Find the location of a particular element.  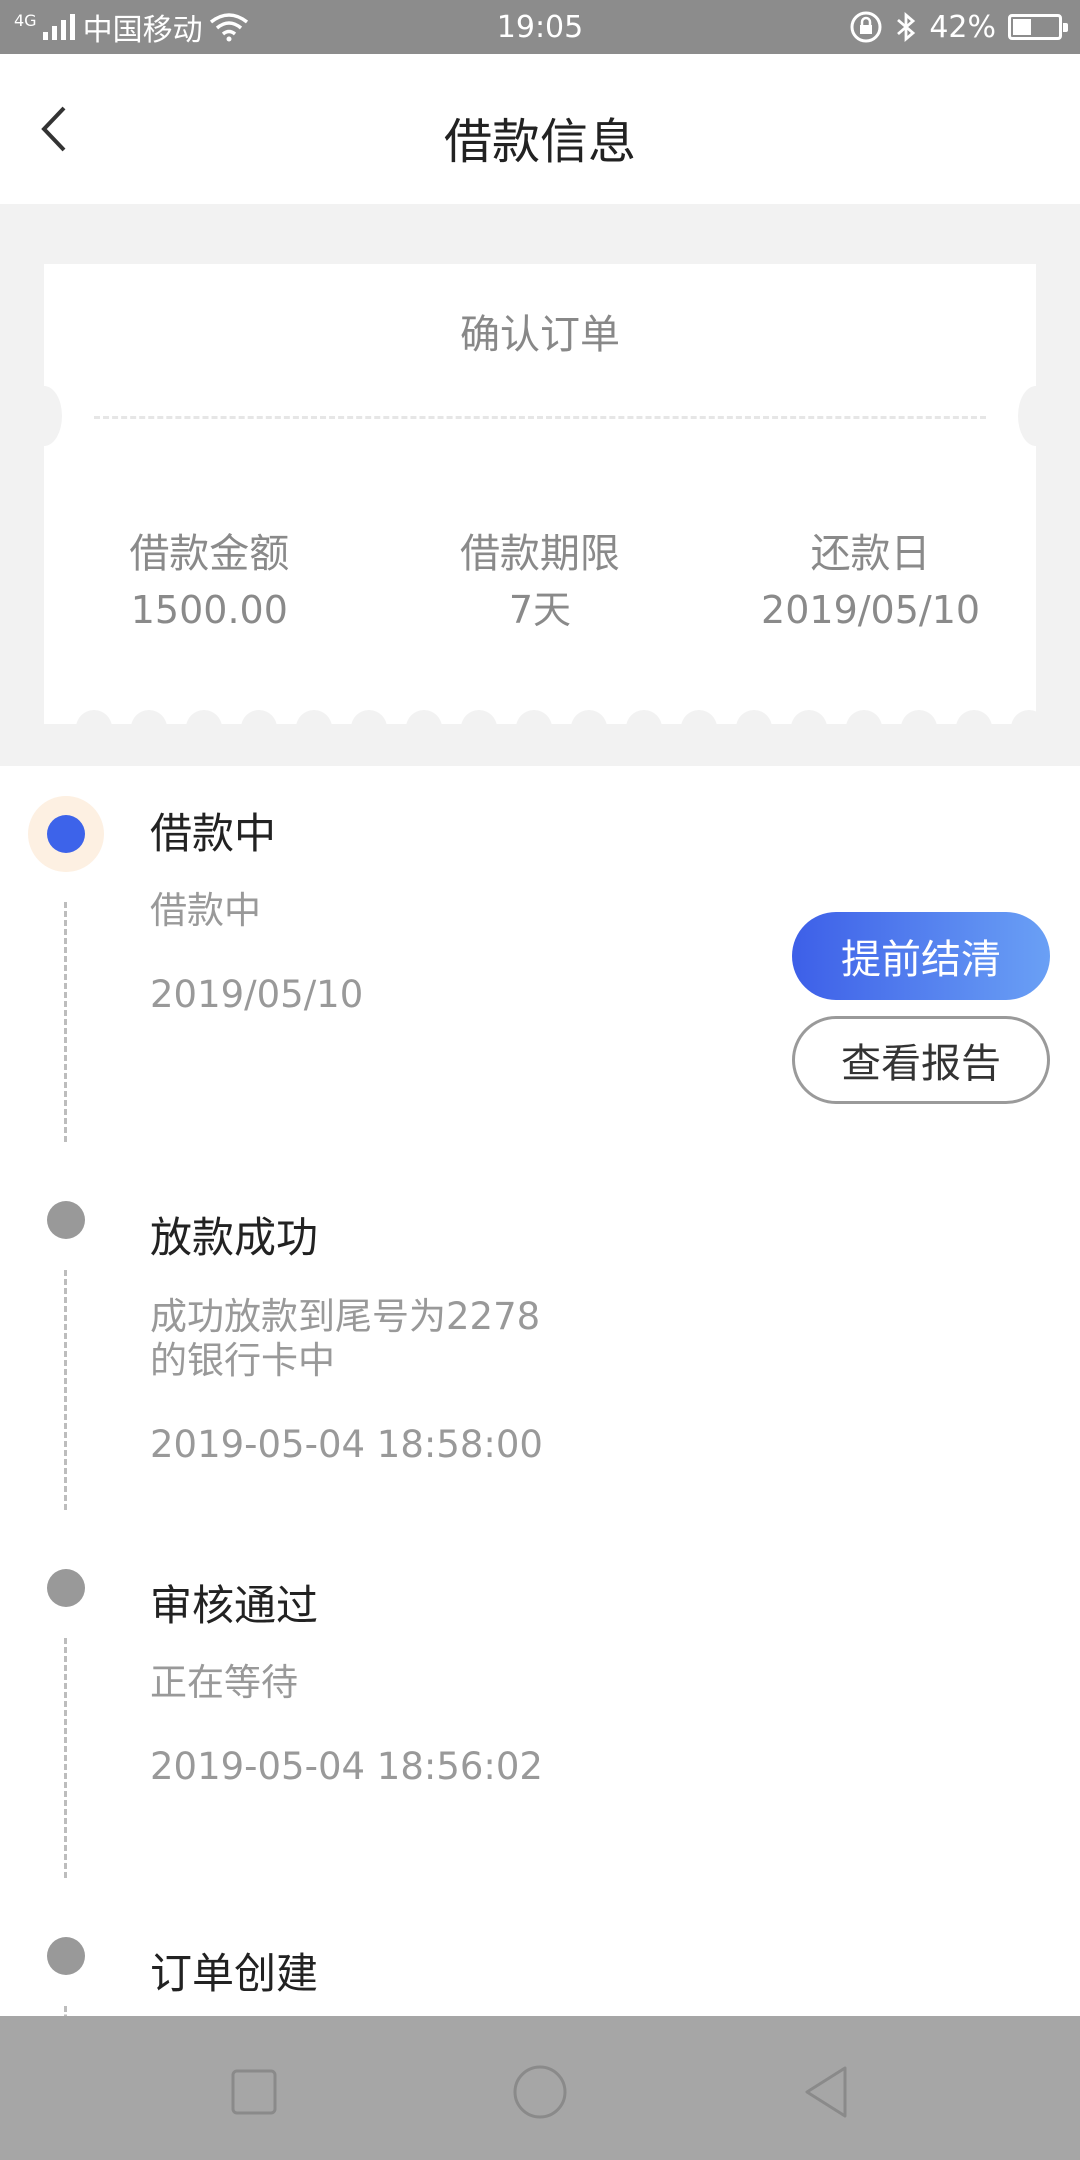

timeline-step-subtitle-line2: 的银行卡中 is located at coordinates (242, 1360).